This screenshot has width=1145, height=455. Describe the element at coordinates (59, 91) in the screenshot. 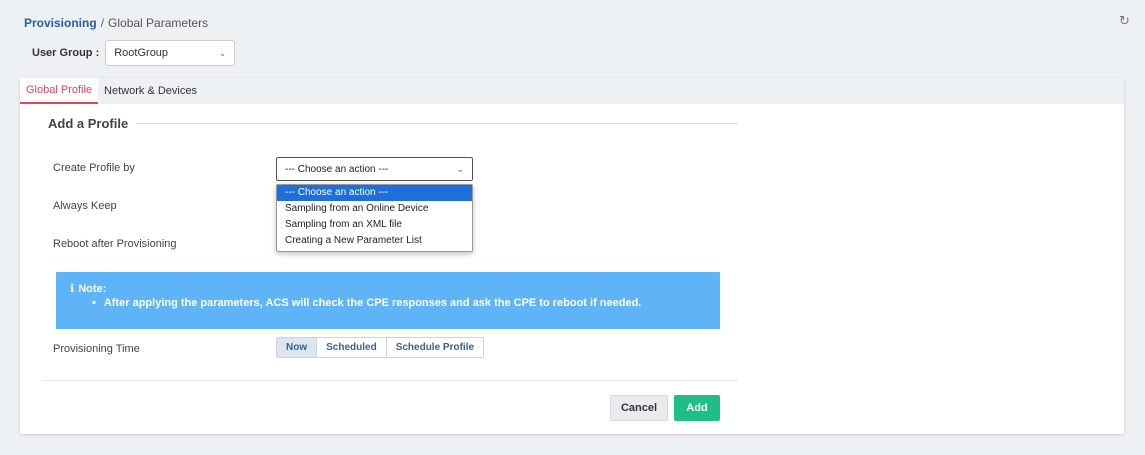

I see `tab-global-profile: Global Profile` at that location.